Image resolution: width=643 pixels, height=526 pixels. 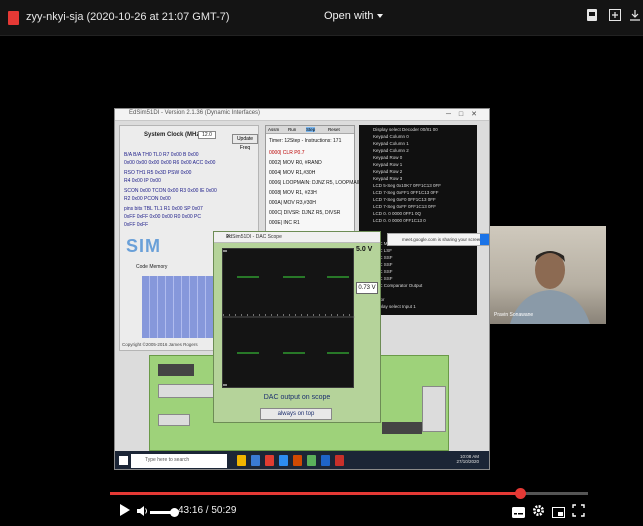 I want to click on code-line: 0008| MOV R1, #23H, so click(x=293, y=193).